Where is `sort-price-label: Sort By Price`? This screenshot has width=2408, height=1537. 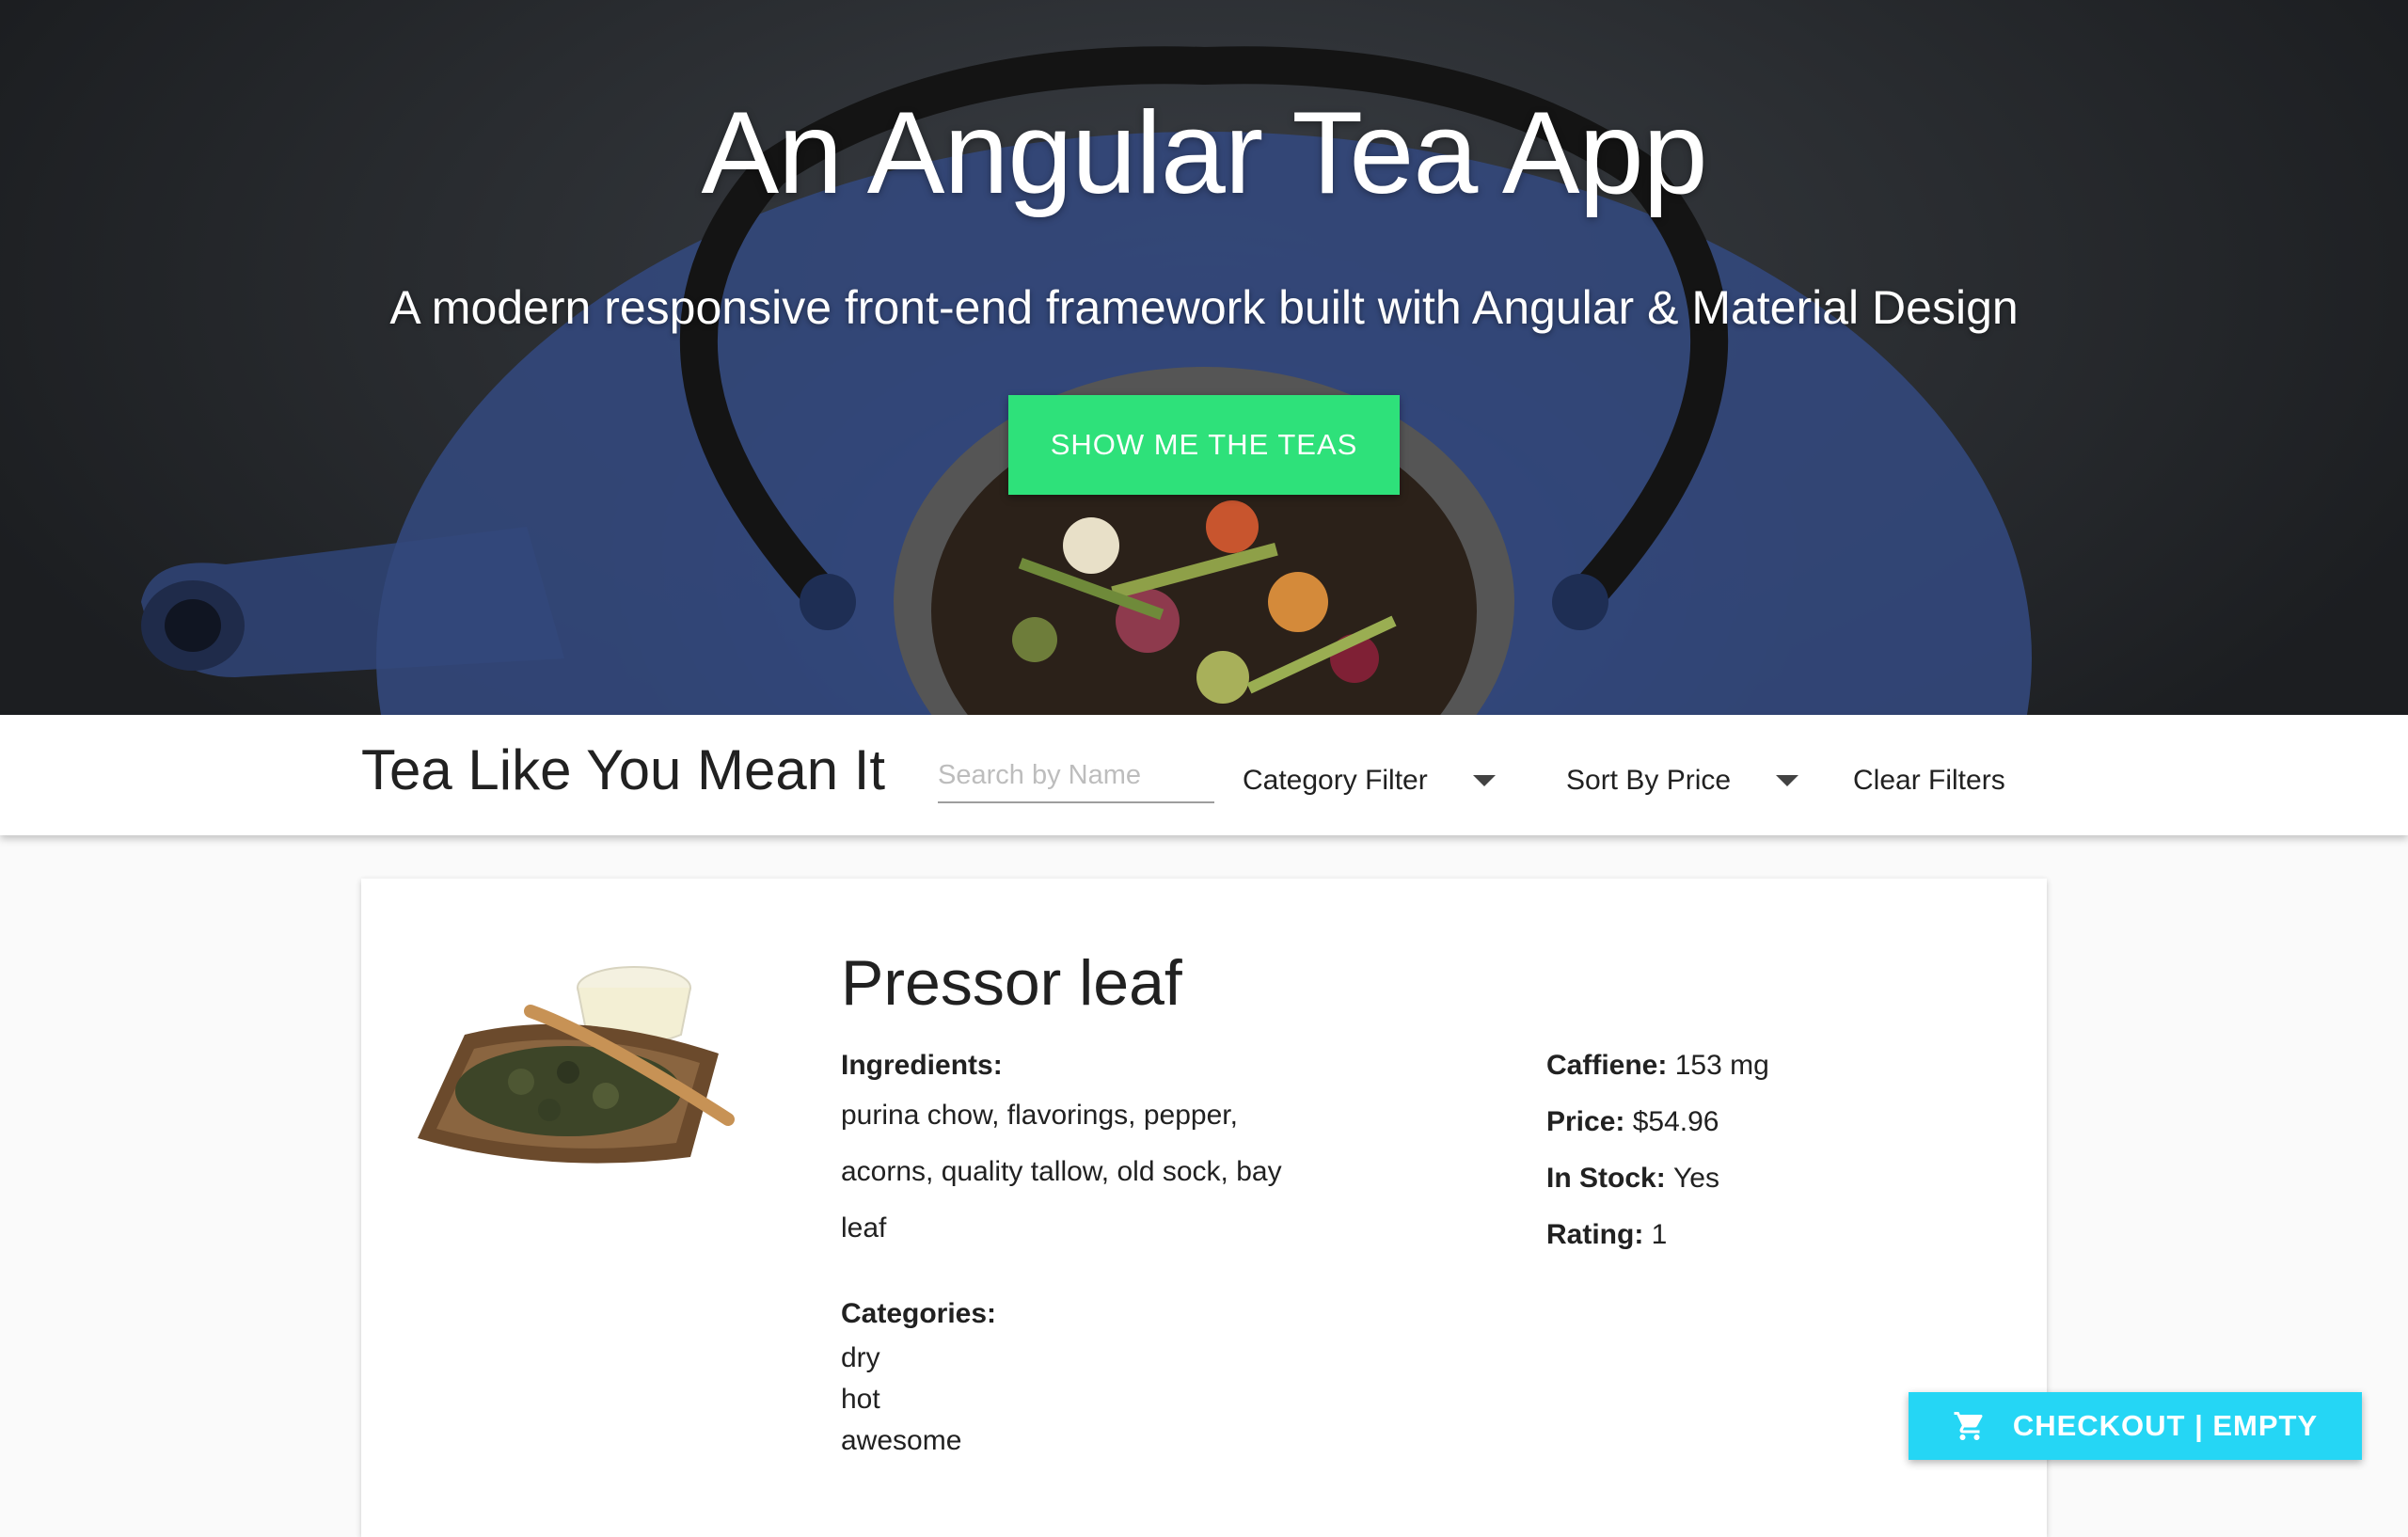
sort-price-label: Sort By Price is located at coordinates (1649, 780).